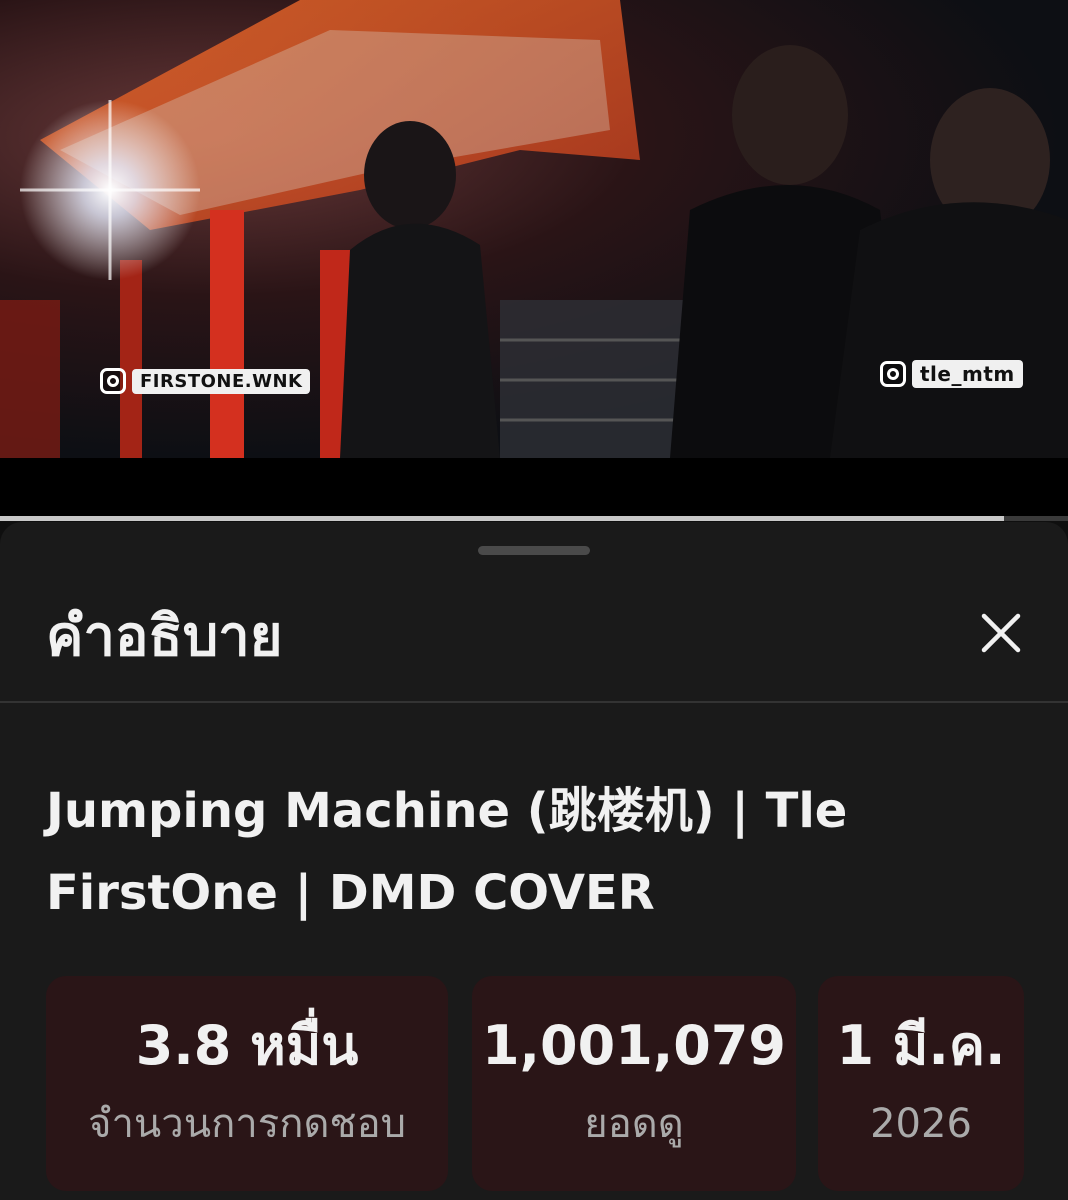 The height and width of the screenshot is (1200, 1068). What do you see at coordinates (921, 1124) in the screenshot?
I see `stat-date-year: 2026` at bounding box center [921, 1124].